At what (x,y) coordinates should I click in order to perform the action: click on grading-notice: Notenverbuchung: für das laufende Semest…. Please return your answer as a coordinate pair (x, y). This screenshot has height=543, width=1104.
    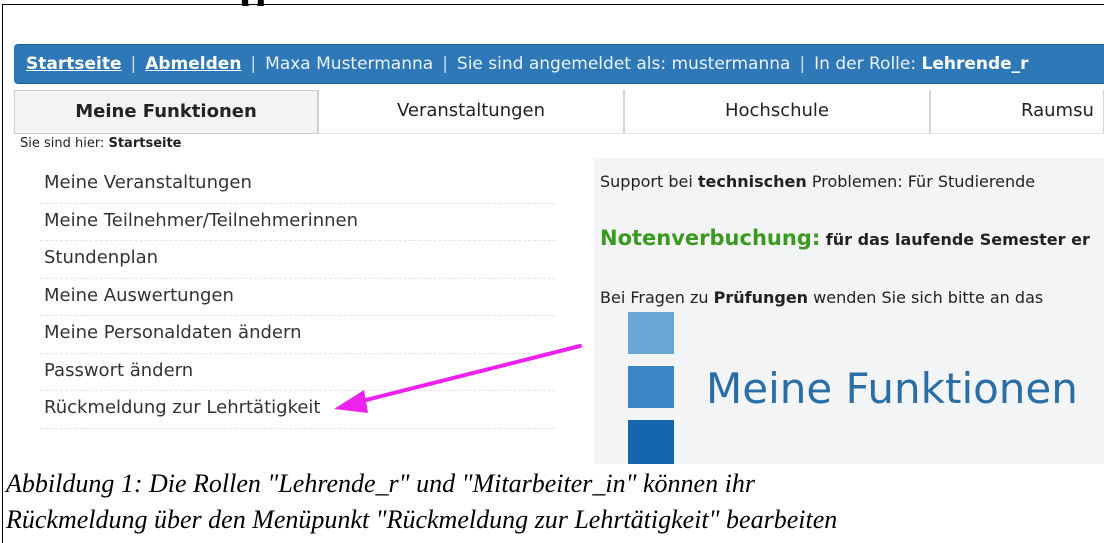
    Looking at the image, I should click on (845, 238).